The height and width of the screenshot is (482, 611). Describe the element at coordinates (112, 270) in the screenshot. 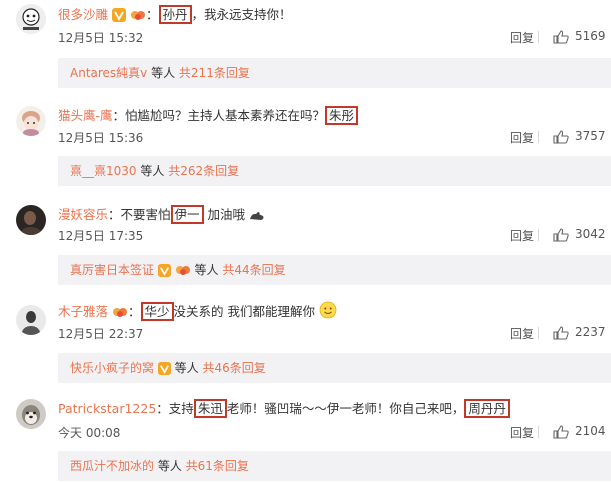

I see `reply-thread-user: 真厉害日本签证` at that location.